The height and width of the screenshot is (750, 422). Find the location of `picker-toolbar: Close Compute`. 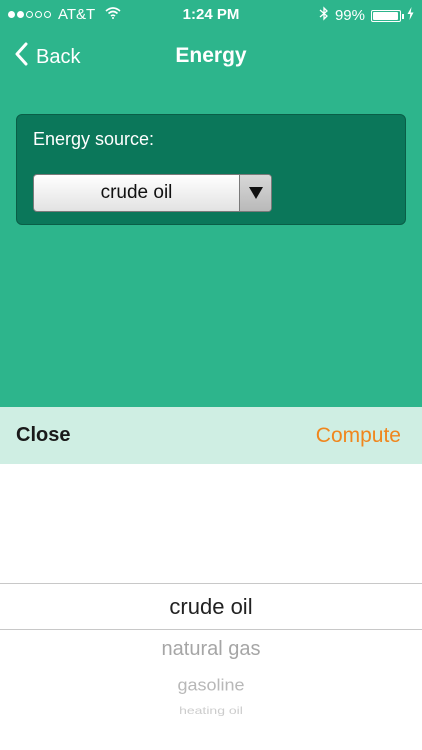

picker-toolbar: Close Compute is located at coordinates (211, 435).